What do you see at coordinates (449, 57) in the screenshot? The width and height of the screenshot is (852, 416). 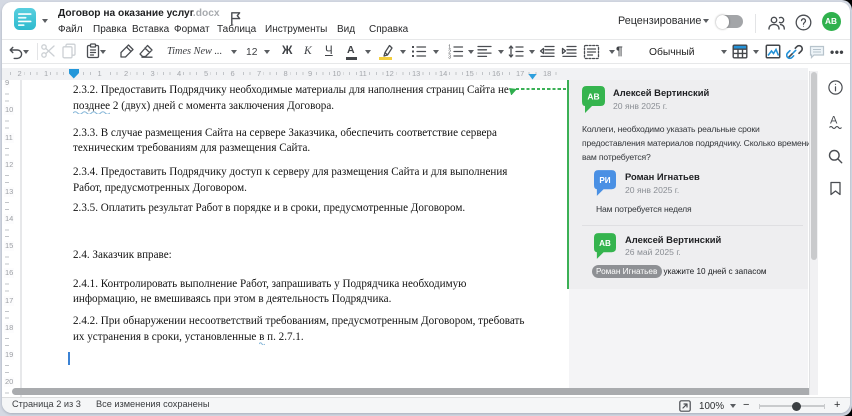 I see `svg-text: 3` at bounding box center [449, 57].